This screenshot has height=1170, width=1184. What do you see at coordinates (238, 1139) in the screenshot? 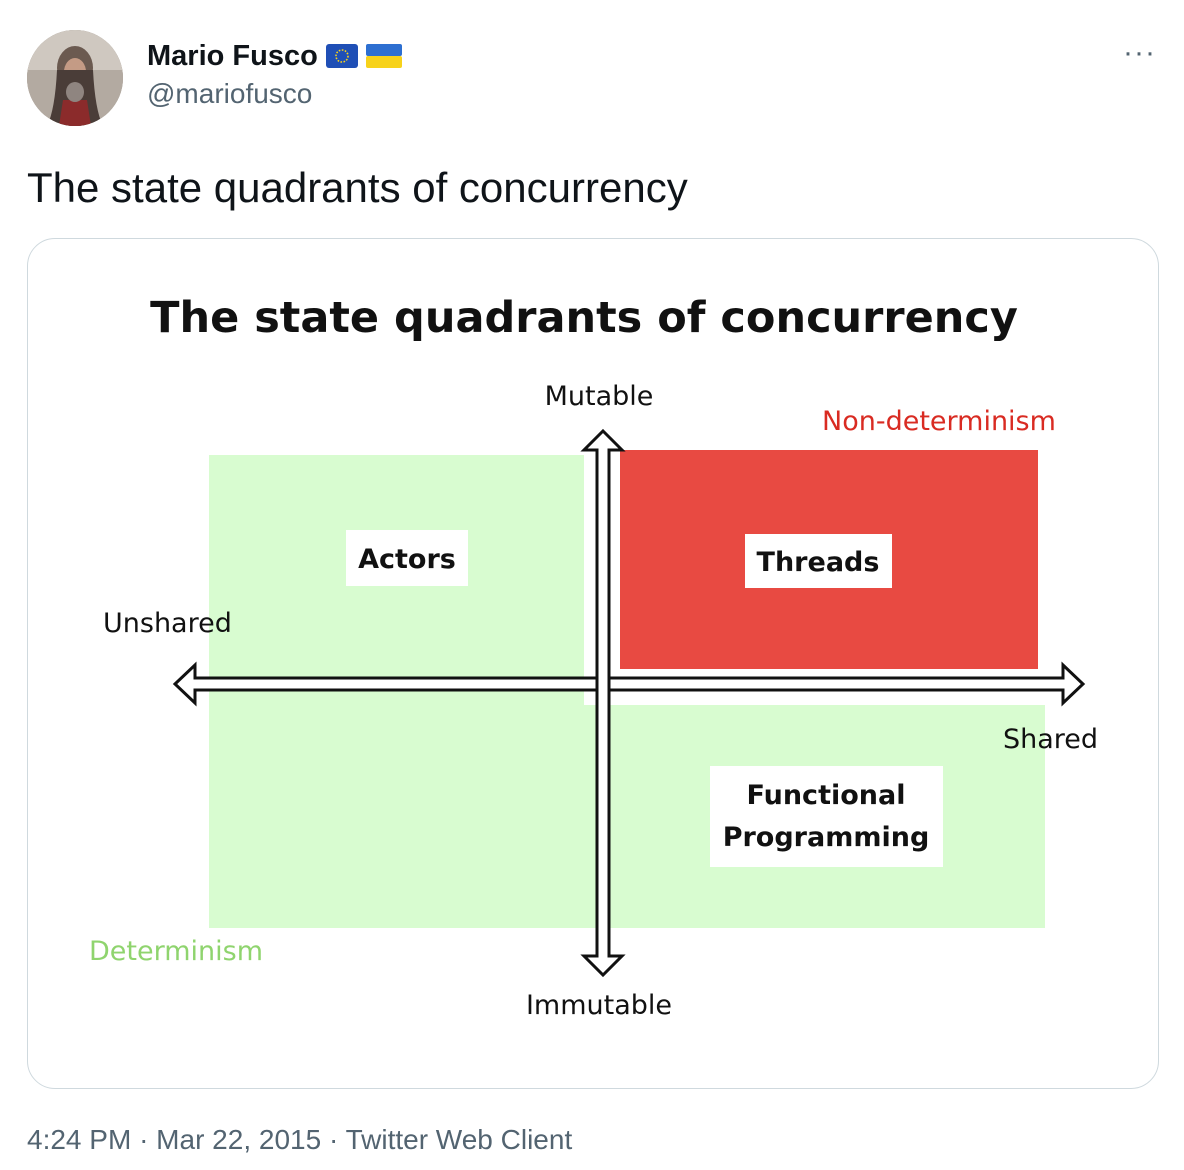
I see `tweet-date: Mar 22, 2015` at bounding box center [238, 1139].